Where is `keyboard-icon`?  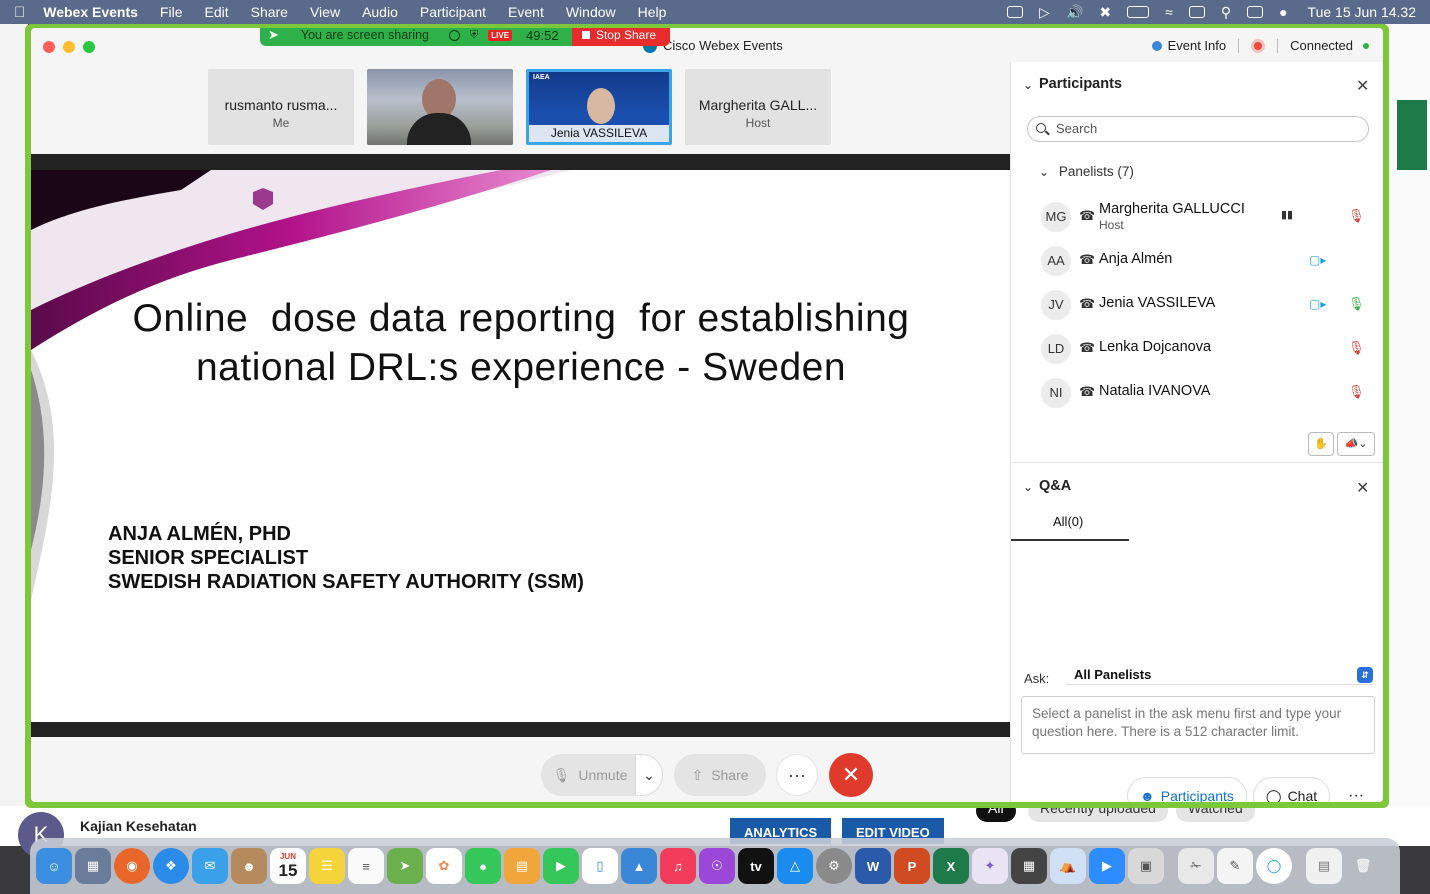 keyboard-icon is located at coordinates (1196, 12).